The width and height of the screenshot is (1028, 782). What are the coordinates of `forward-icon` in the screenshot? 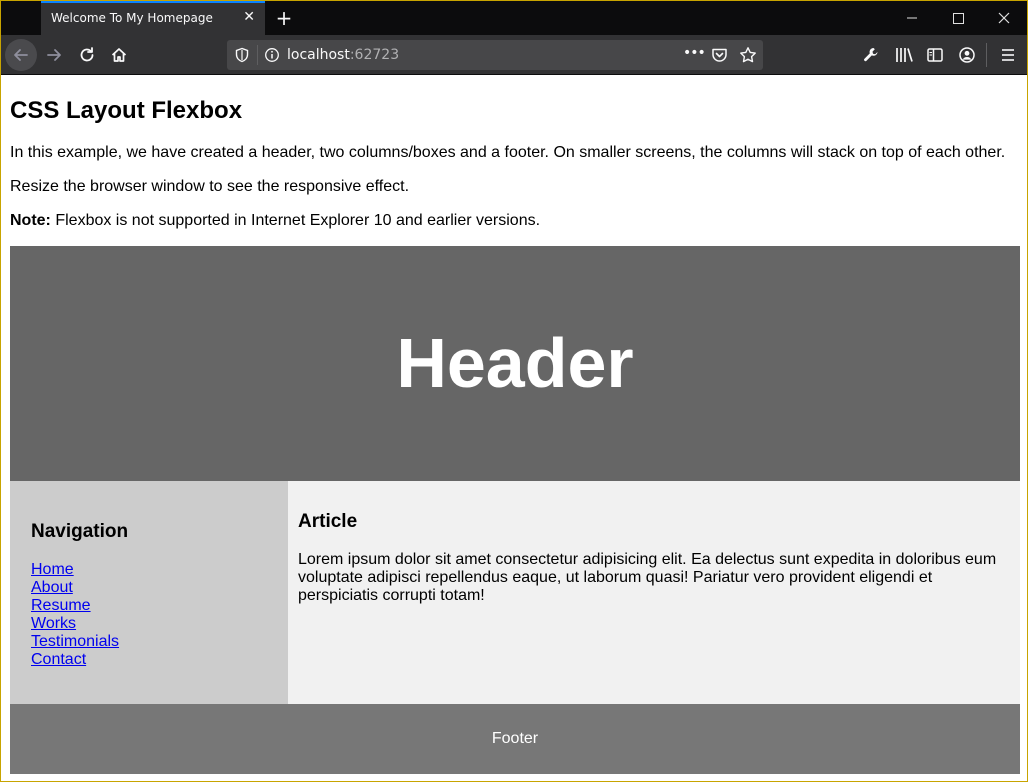 It's located at (54, 55).